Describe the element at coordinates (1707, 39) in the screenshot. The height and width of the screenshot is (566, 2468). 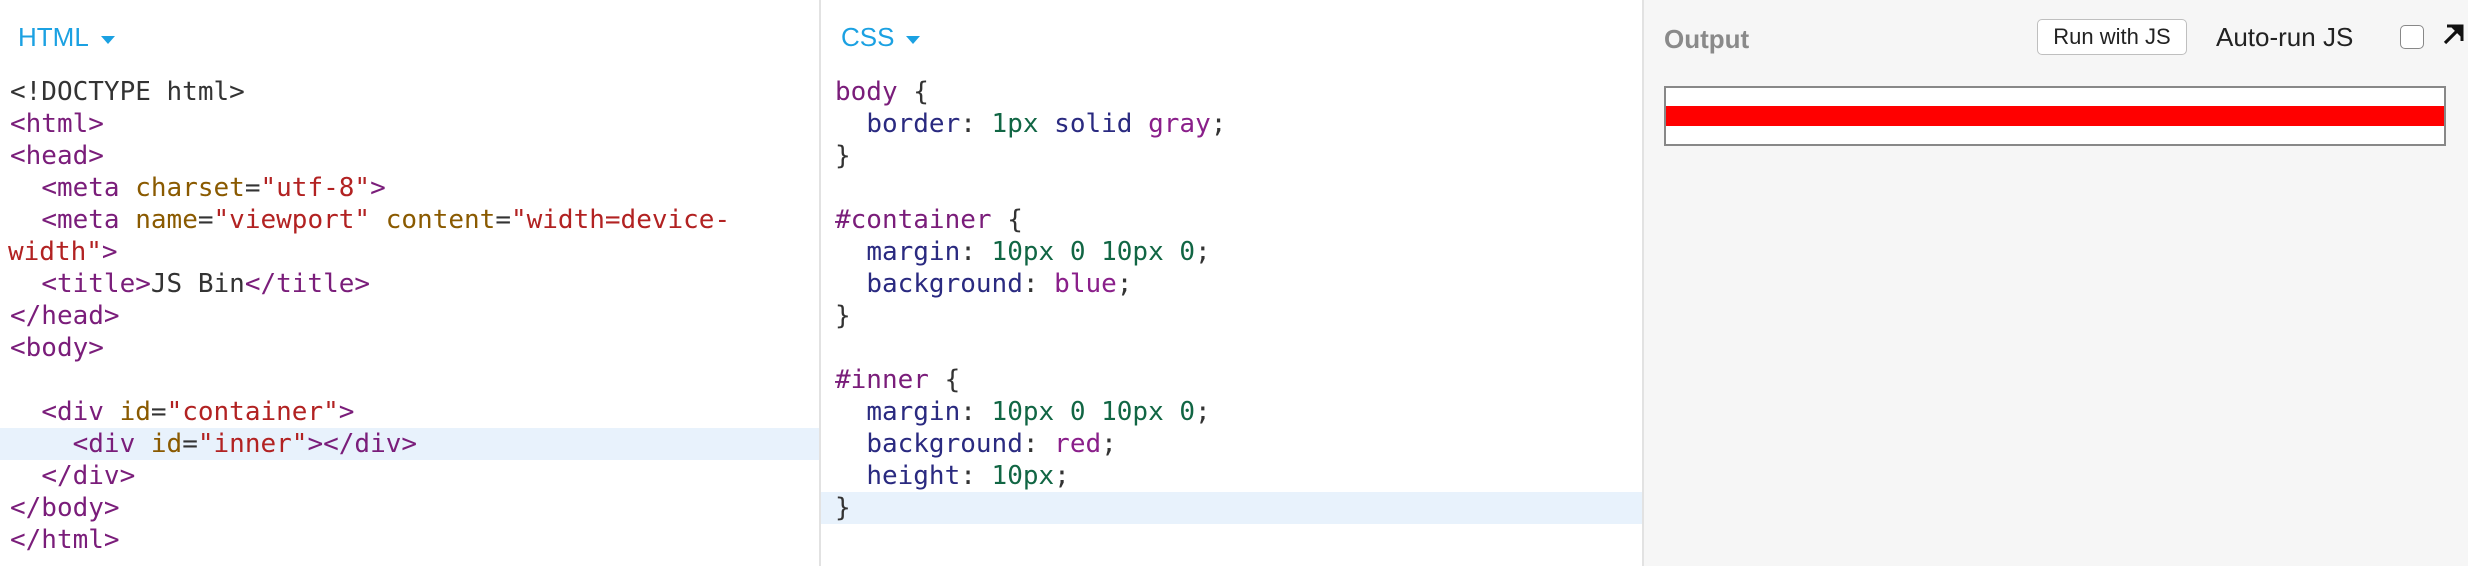
I see `output-title: Output` at that location.